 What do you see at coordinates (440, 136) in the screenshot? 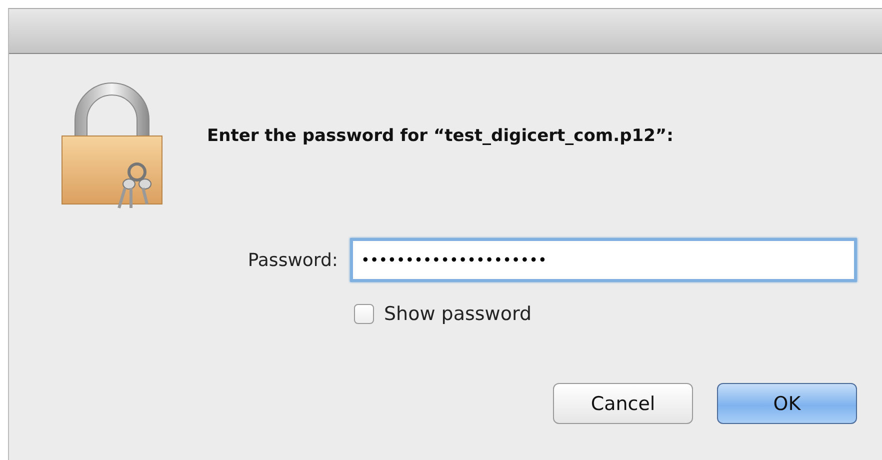
I see `dialog-message: Enter the password for “test_digicert_com.p12”:` at bounding box center [440, 136].